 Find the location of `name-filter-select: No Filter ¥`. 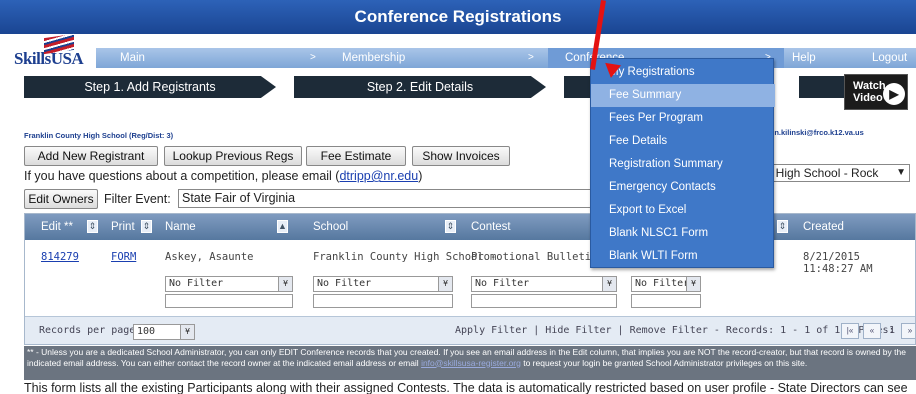

name-filter-select: No Filter ¥ is located at coordinates (229, 284).